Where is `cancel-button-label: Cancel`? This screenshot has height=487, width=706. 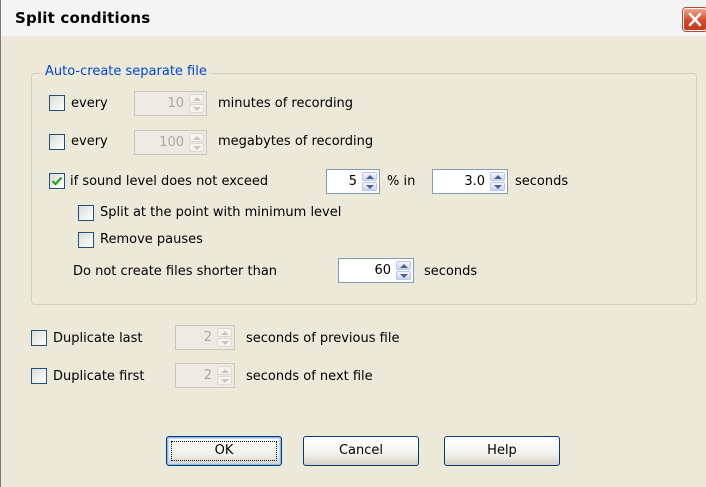 cancel-button-label: Cancel is located at coordinates (361, 450).